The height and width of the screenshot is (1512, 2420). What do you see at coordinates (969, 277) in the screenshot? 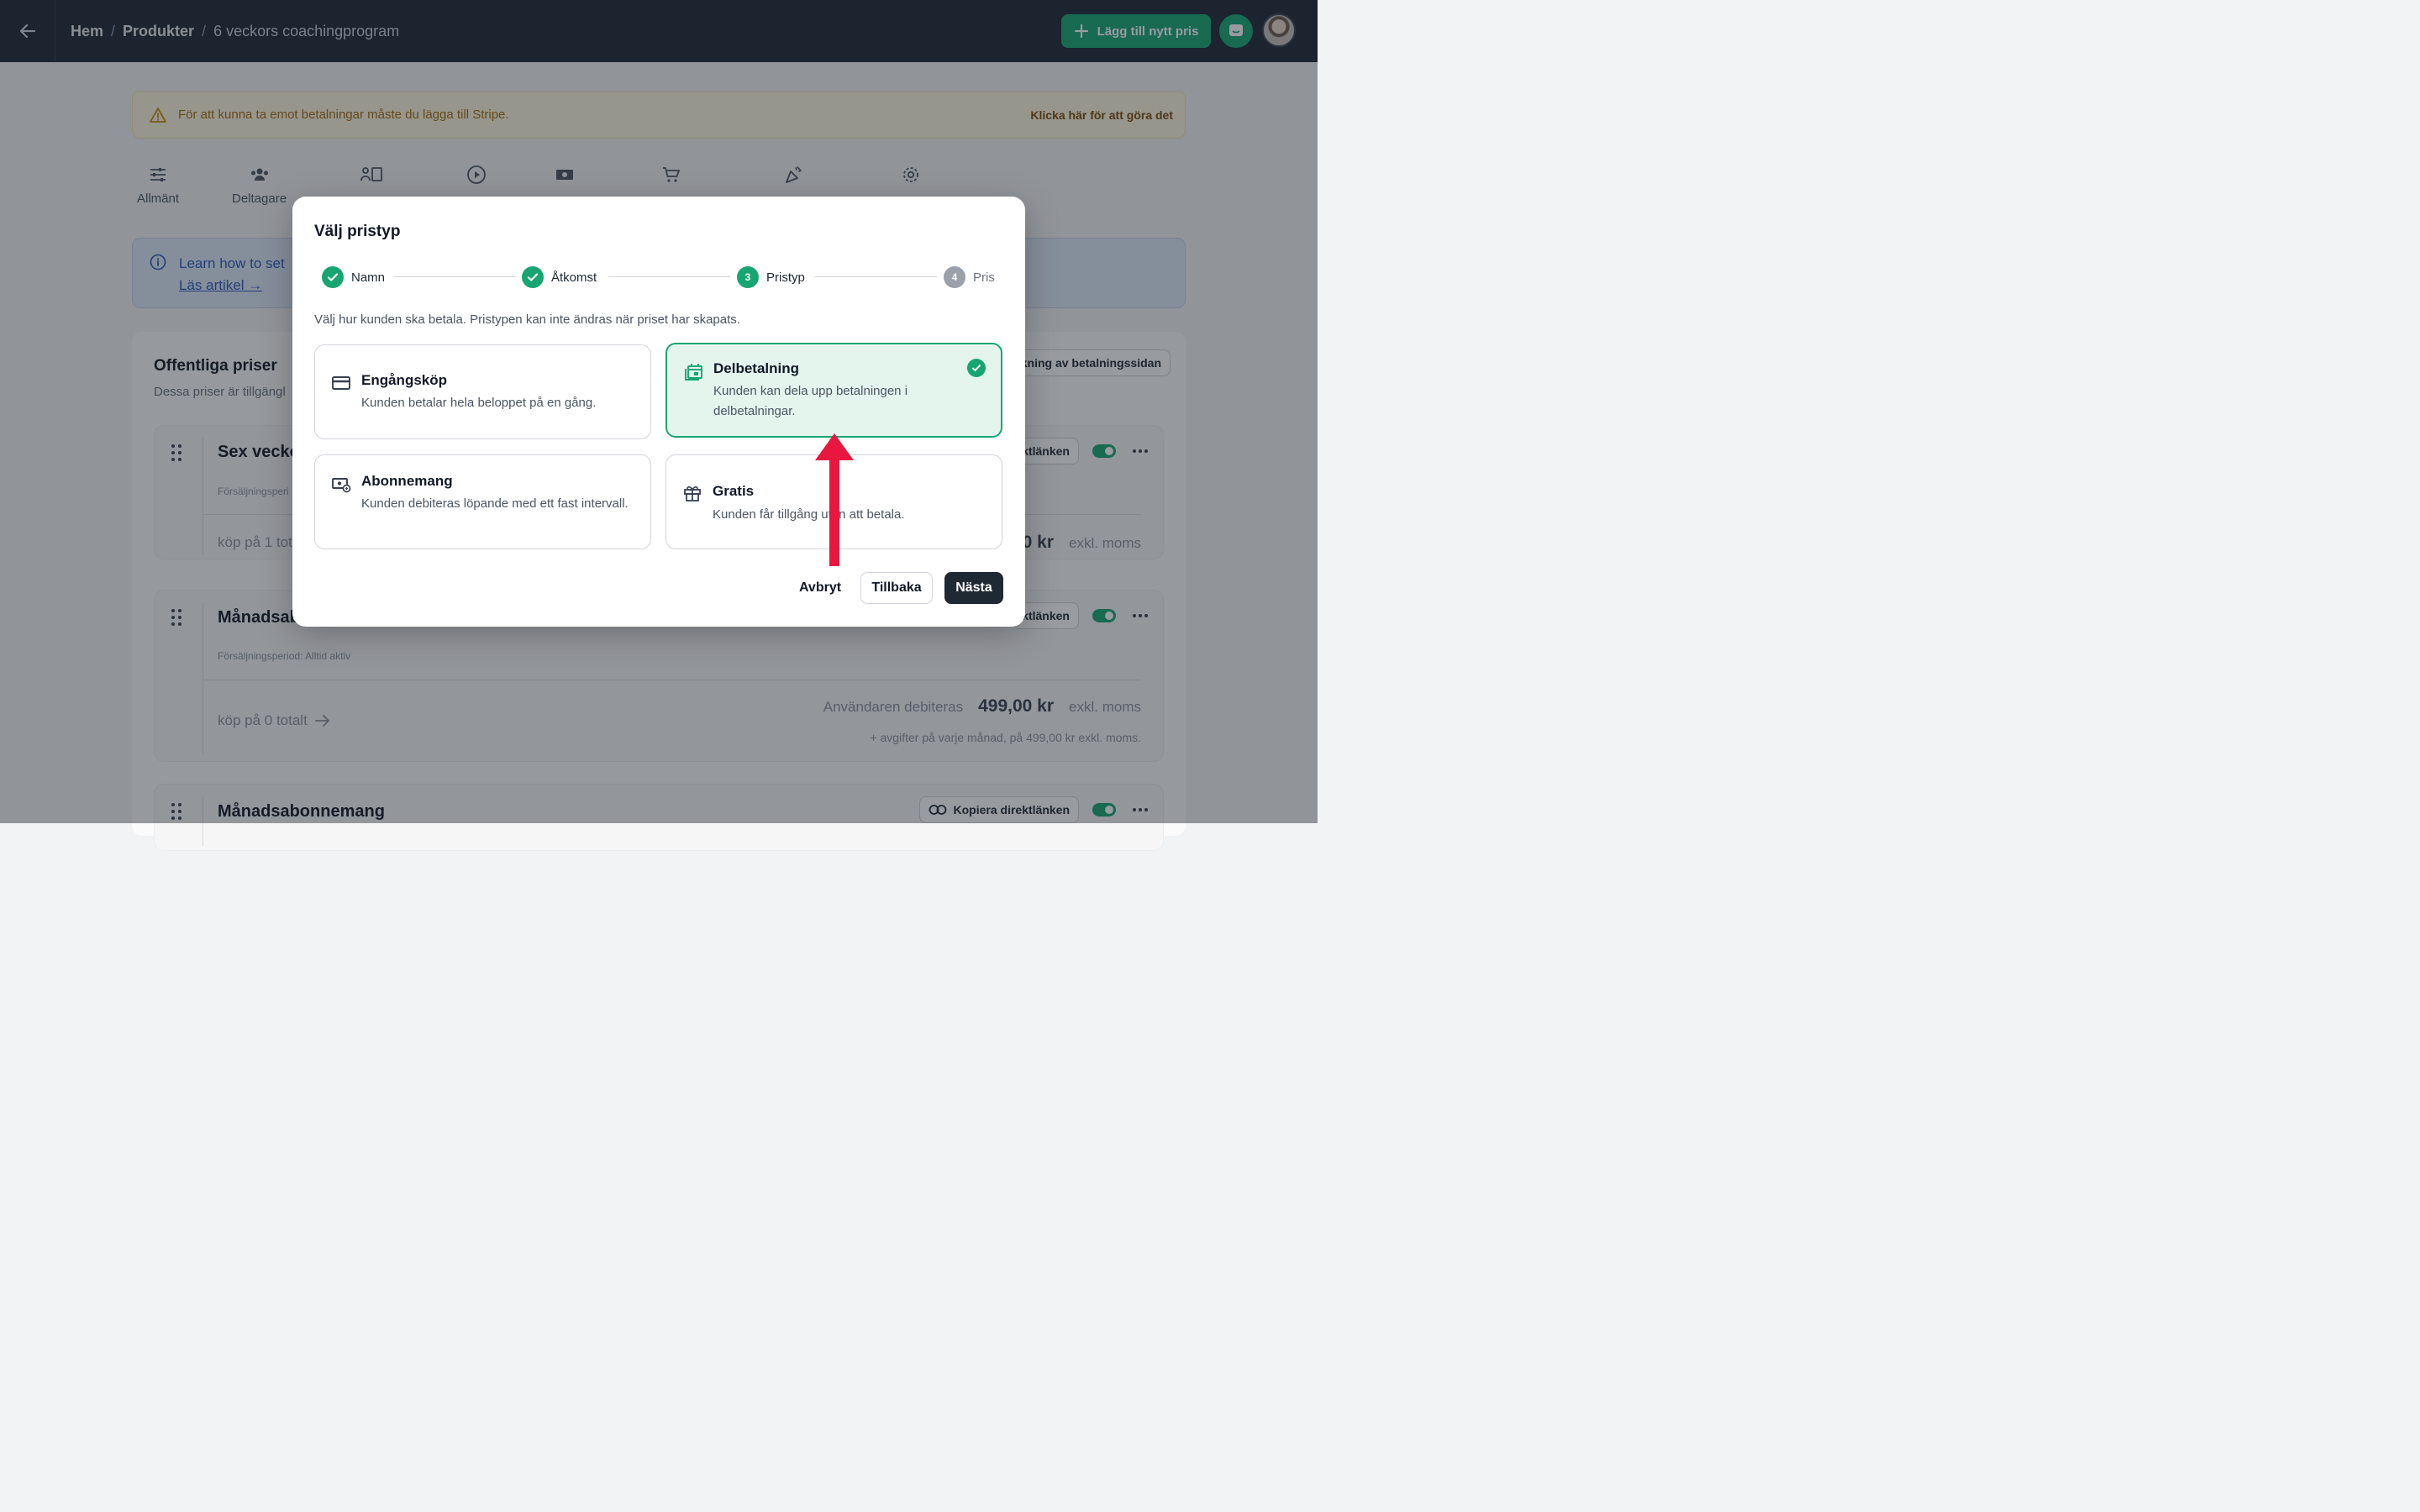
I see `step-price: 4 Pris` at bounding box center [969, 277].